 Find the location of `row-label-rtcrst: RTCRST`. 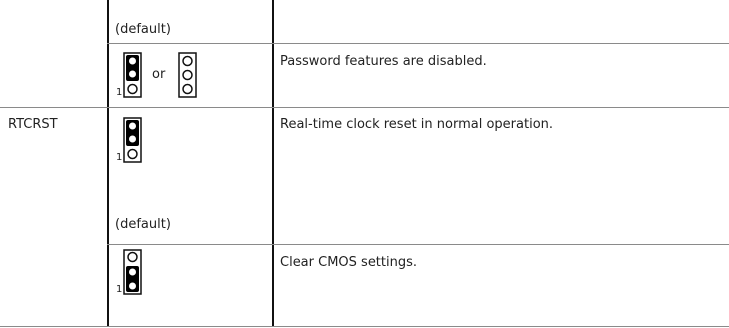

row-label-rtcrst: RTCRST is located at coordinates (33, 124).